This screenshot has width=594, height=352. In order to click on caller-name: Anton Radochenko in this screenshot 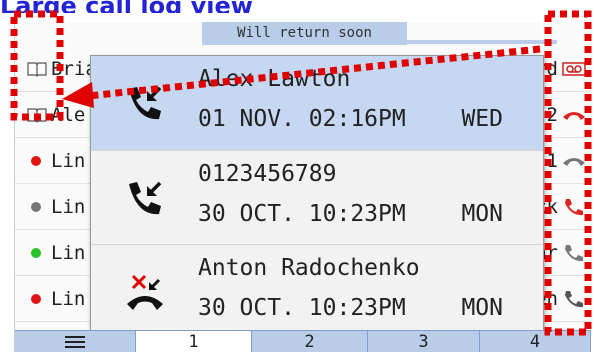, I will do `click(309, 268)`.